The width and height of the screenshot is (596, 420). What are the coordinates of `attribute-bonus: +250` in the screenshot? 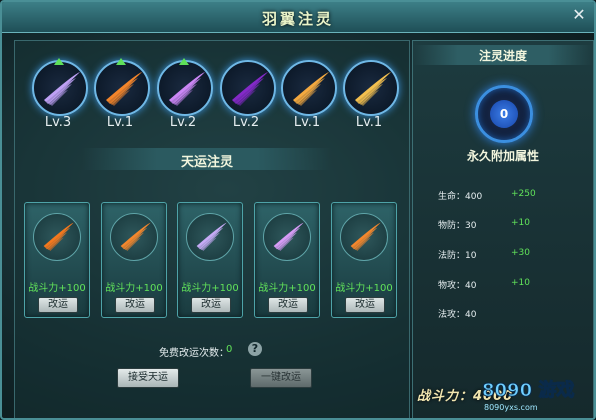 It's located at (523, 194).